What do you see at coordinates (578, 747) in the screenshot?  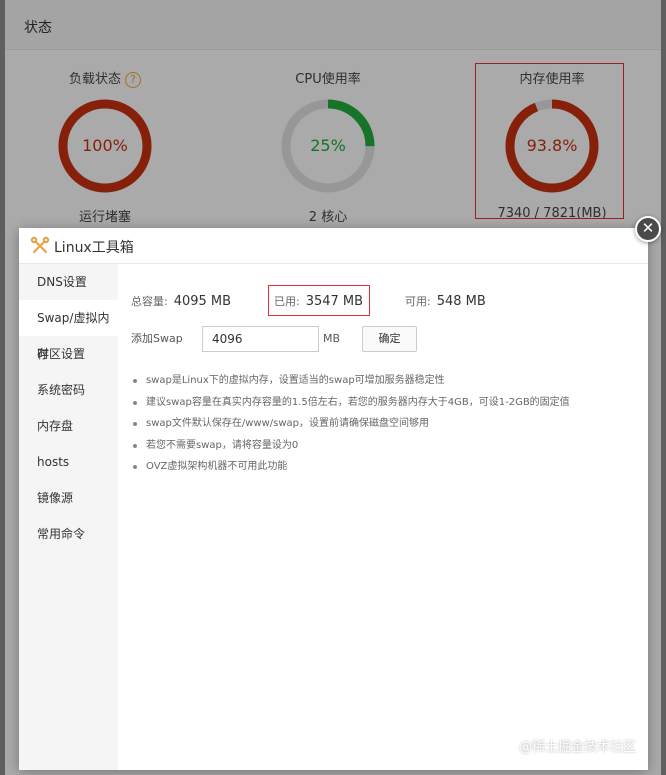 I see `watermark: @稀土掘金技术社区` at bounding box center [578, 747].